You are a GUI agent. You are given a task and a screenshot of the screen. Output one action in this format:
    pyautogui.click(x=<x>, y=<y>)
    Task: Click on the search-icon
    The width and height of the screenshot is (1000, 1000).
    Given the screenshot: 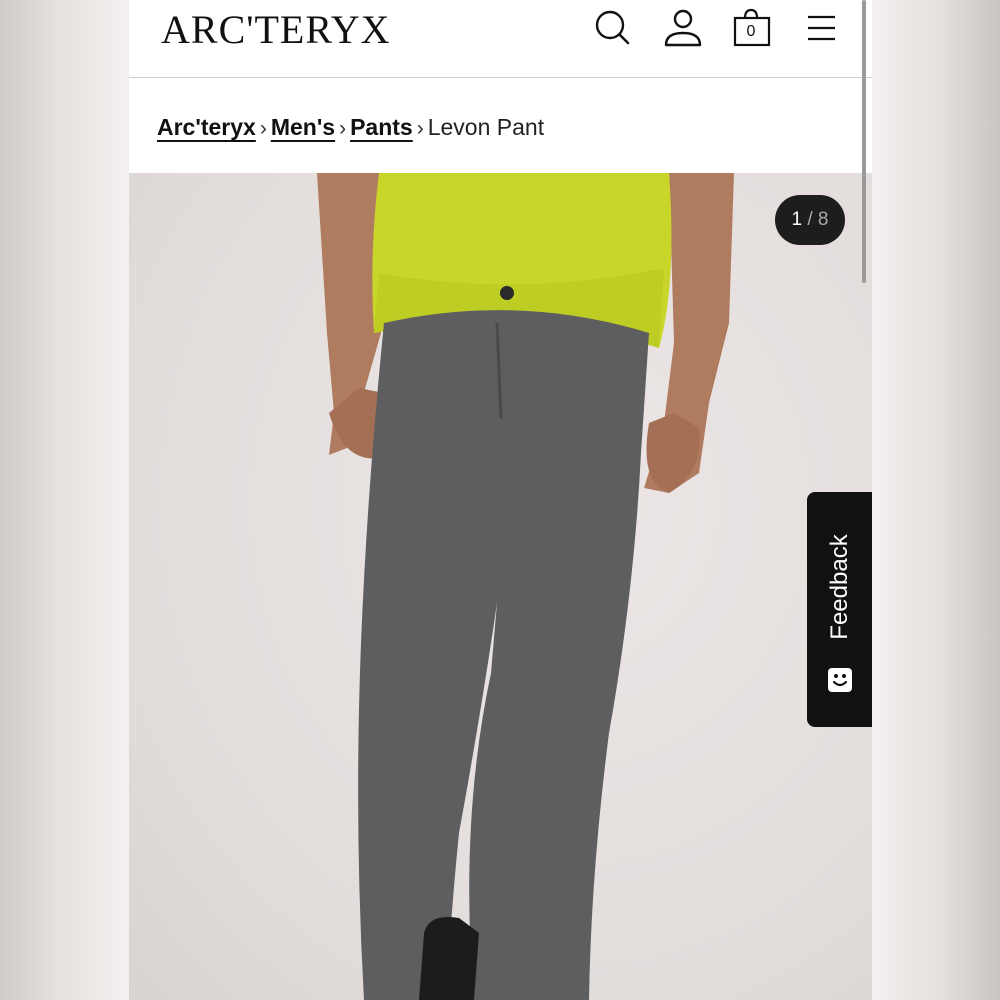 What is the action you would take?
    pyautogui.click(x=613, y=28)
    